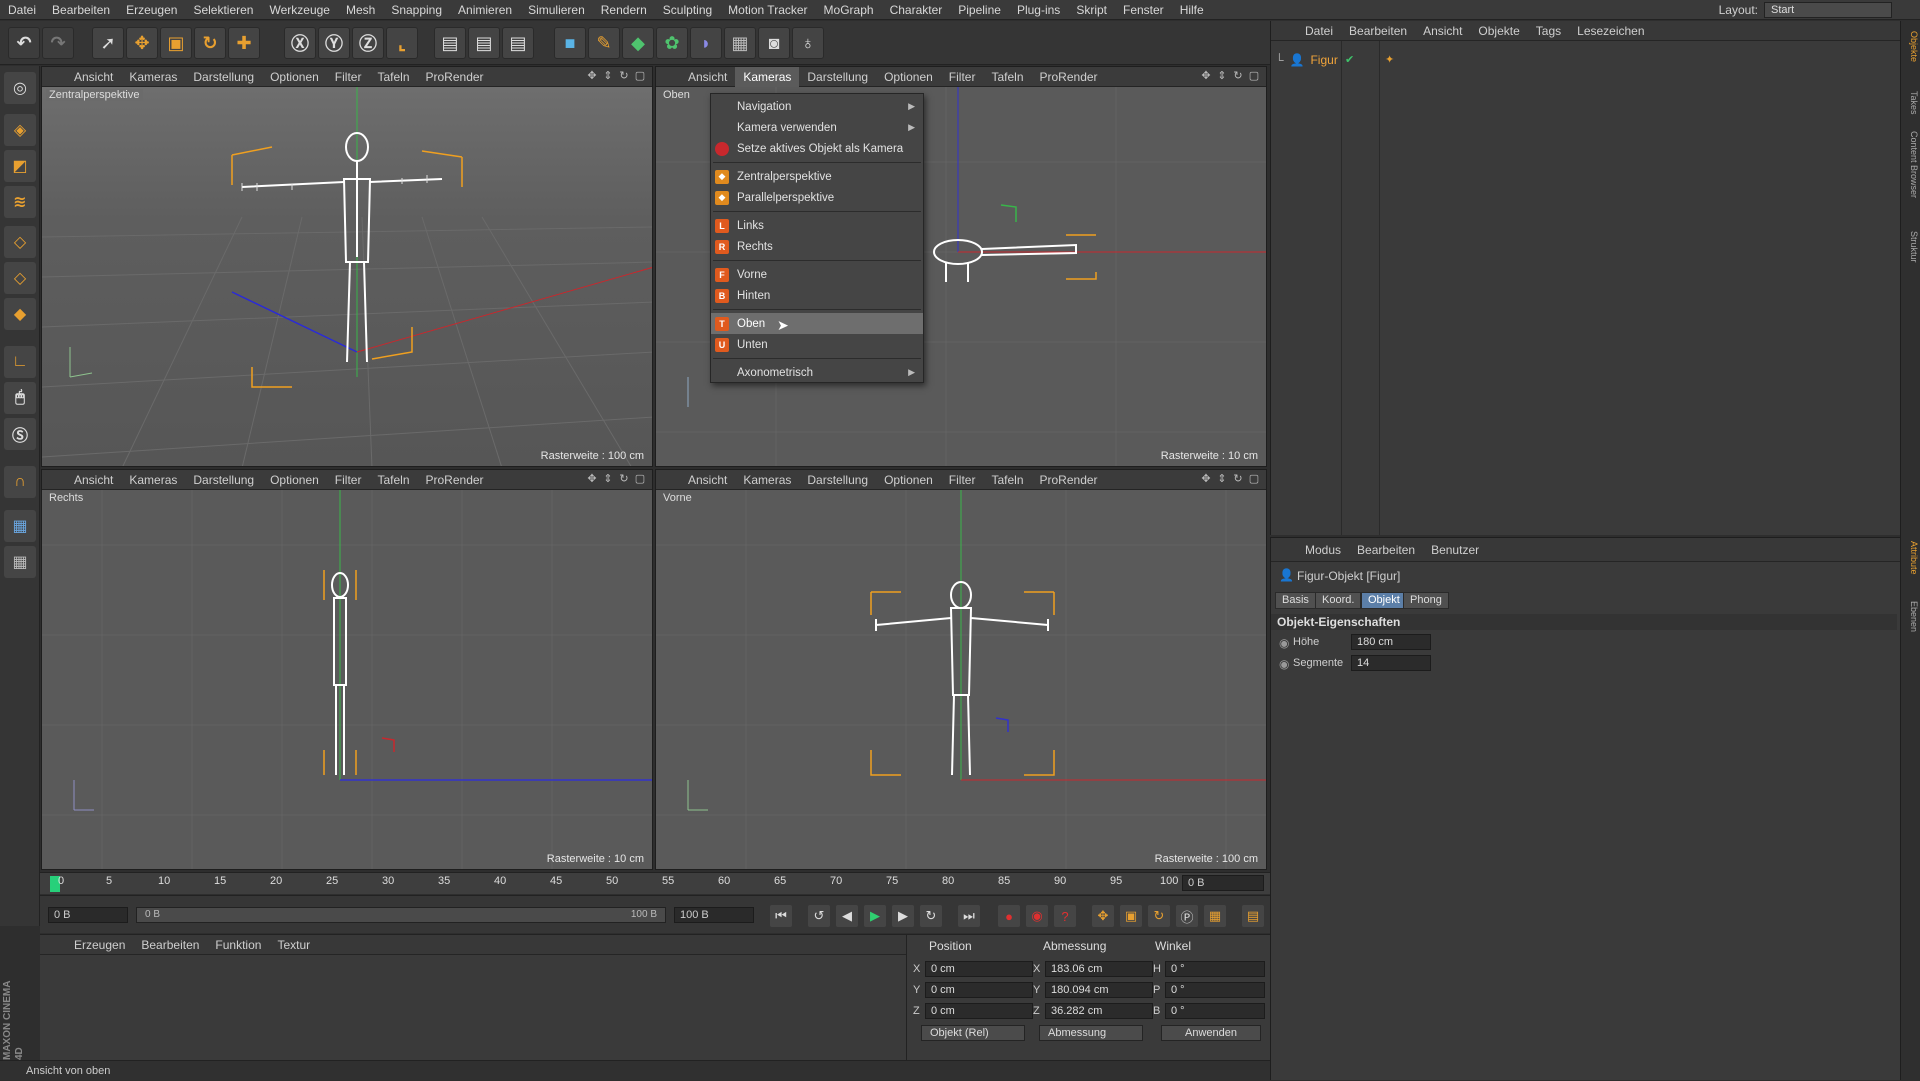 The width and height of the screenshot is (1920, 1081). What do you see at coordinates (1103, 916) in the screenshot?
I see `record-position-icon: ✥` at bounding box center [1103, 916].